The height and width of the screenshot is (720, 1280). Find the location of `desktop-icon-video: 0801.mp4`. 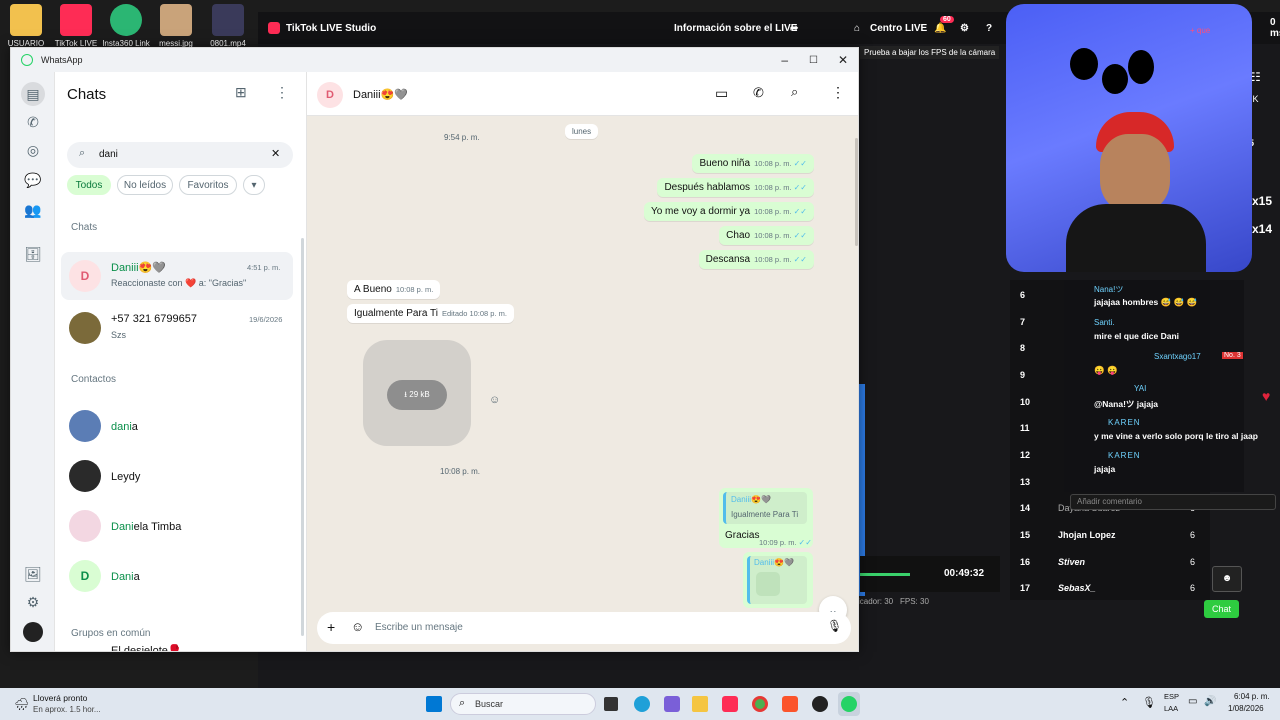

desktop-icon-video: 0801.mp4 is located at coordinates (228, 26).